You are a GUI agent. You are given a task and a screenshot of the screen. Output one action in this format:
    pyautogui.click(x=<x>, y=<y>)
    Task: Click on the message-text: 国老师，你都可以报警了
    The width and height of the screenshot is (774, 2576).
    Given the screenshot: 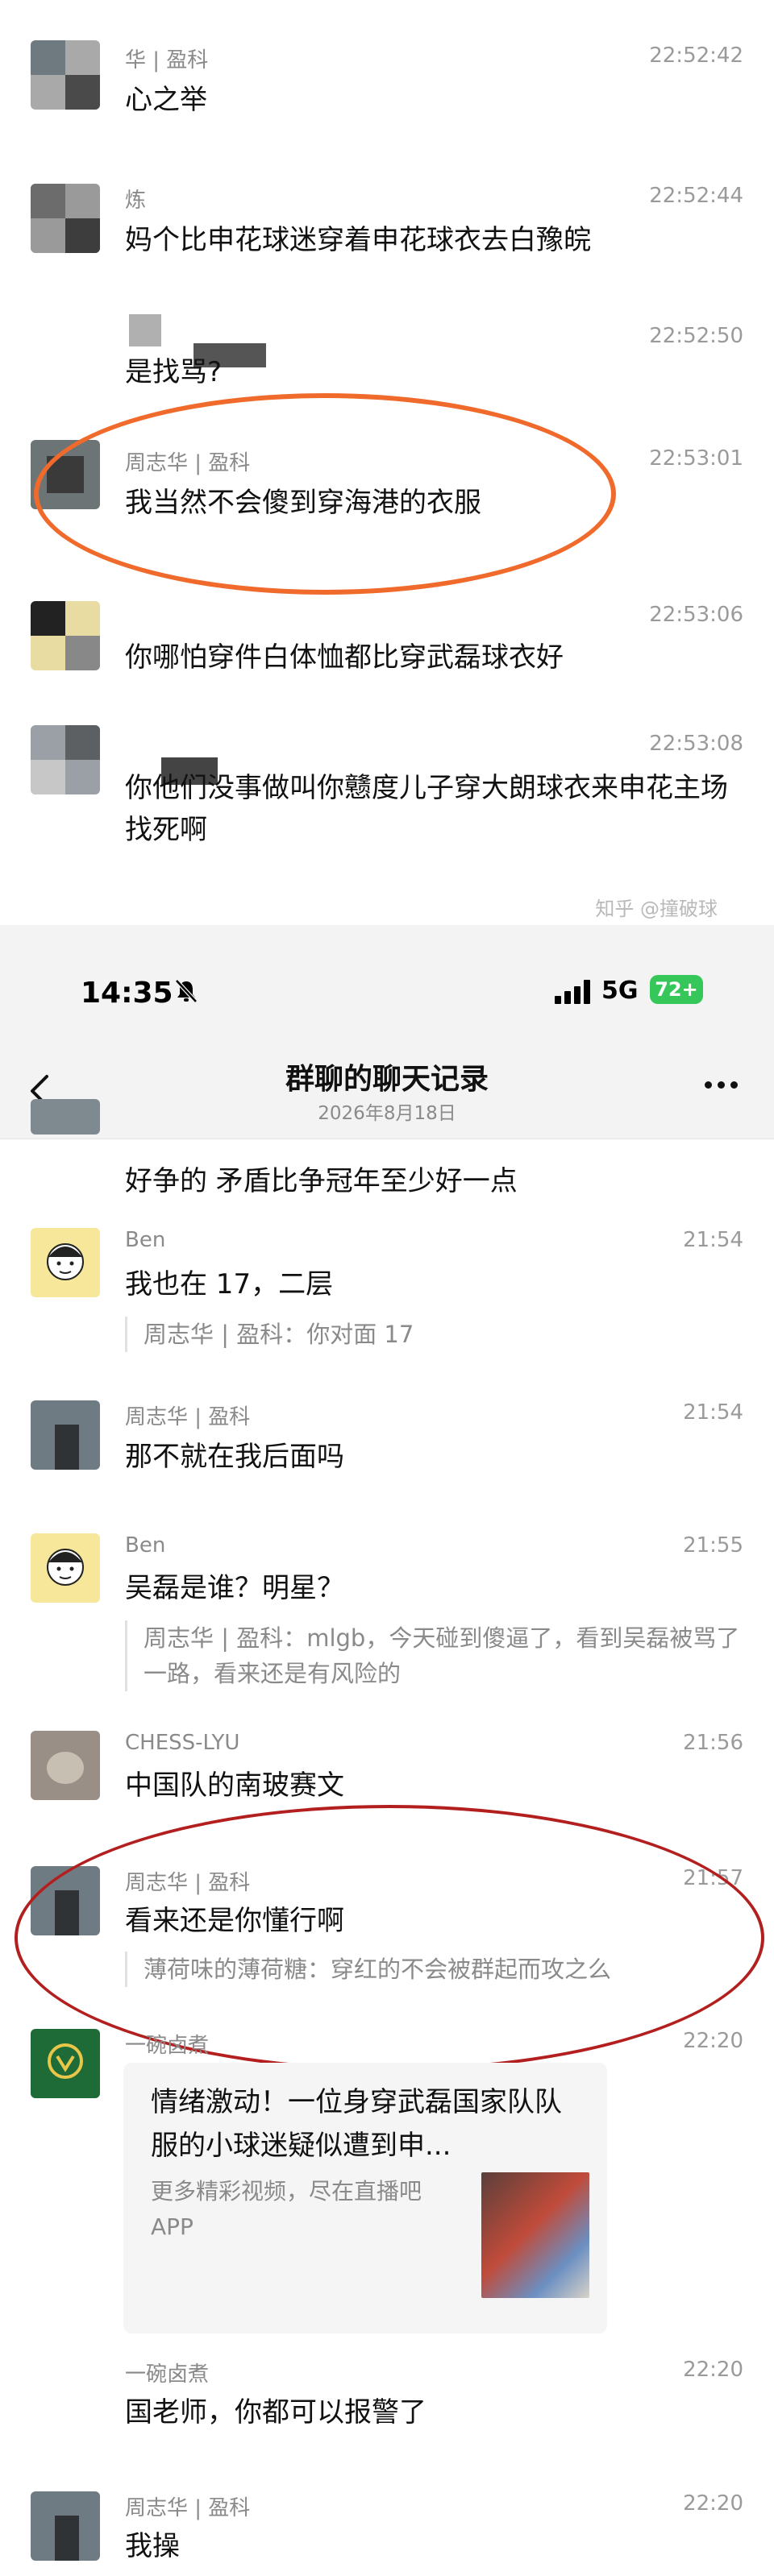 What is the action you would take?
    pyautogui.click(x=276, y=2412)
    